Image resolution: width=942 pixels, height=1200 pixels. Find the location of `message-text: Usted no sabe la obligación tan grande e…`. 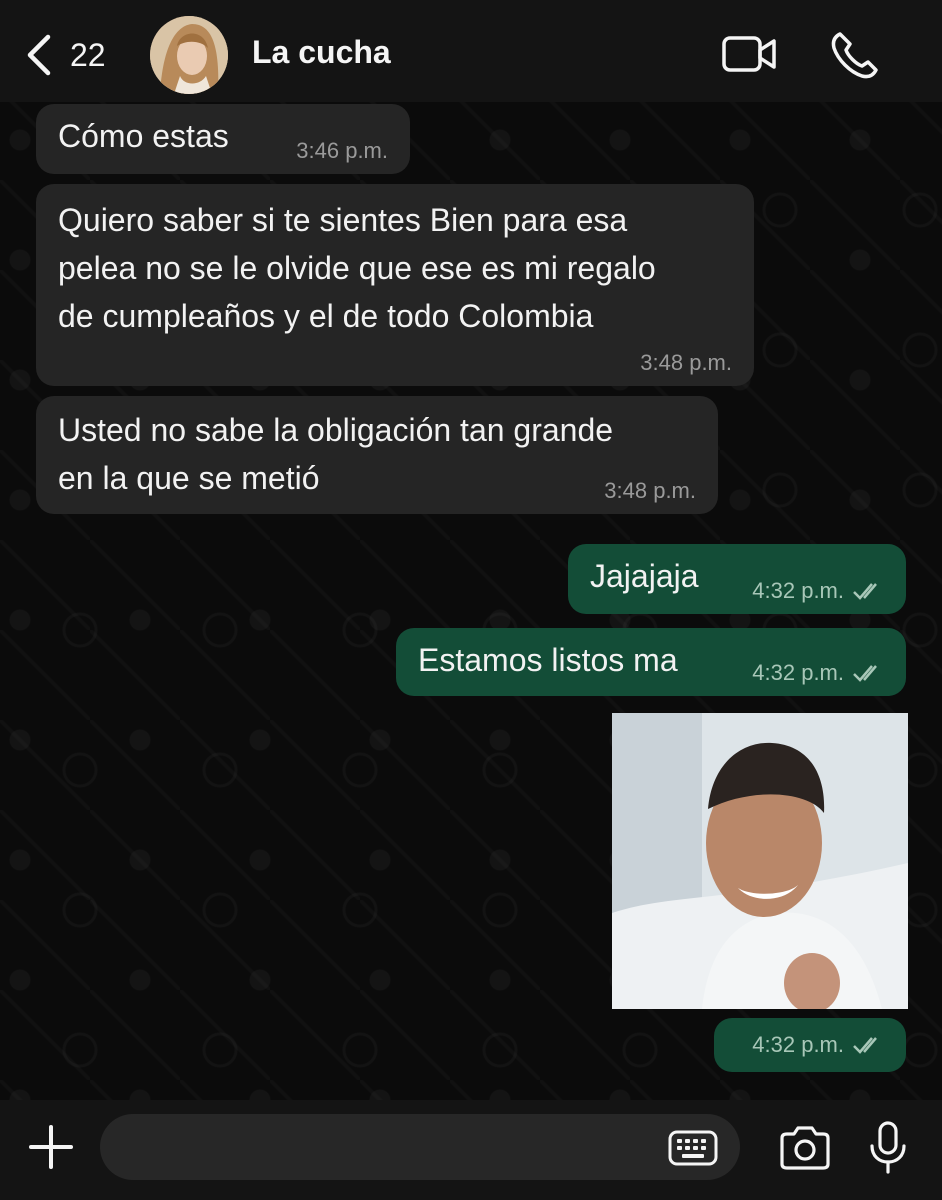

message-text: Usted no sabe la obligación tan grande e… is located at coordinates (336, 454).